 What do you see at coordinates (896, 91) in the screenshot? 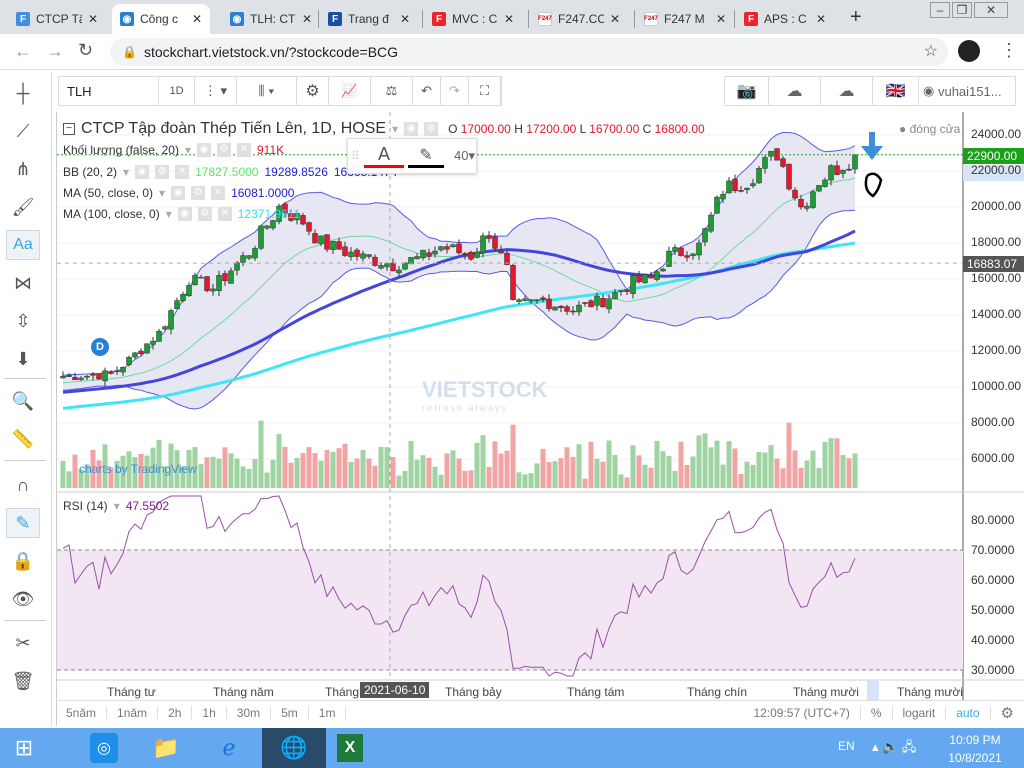
I see `uk-flag-icon: 🇬🇧` at bounding box center [896, 91].